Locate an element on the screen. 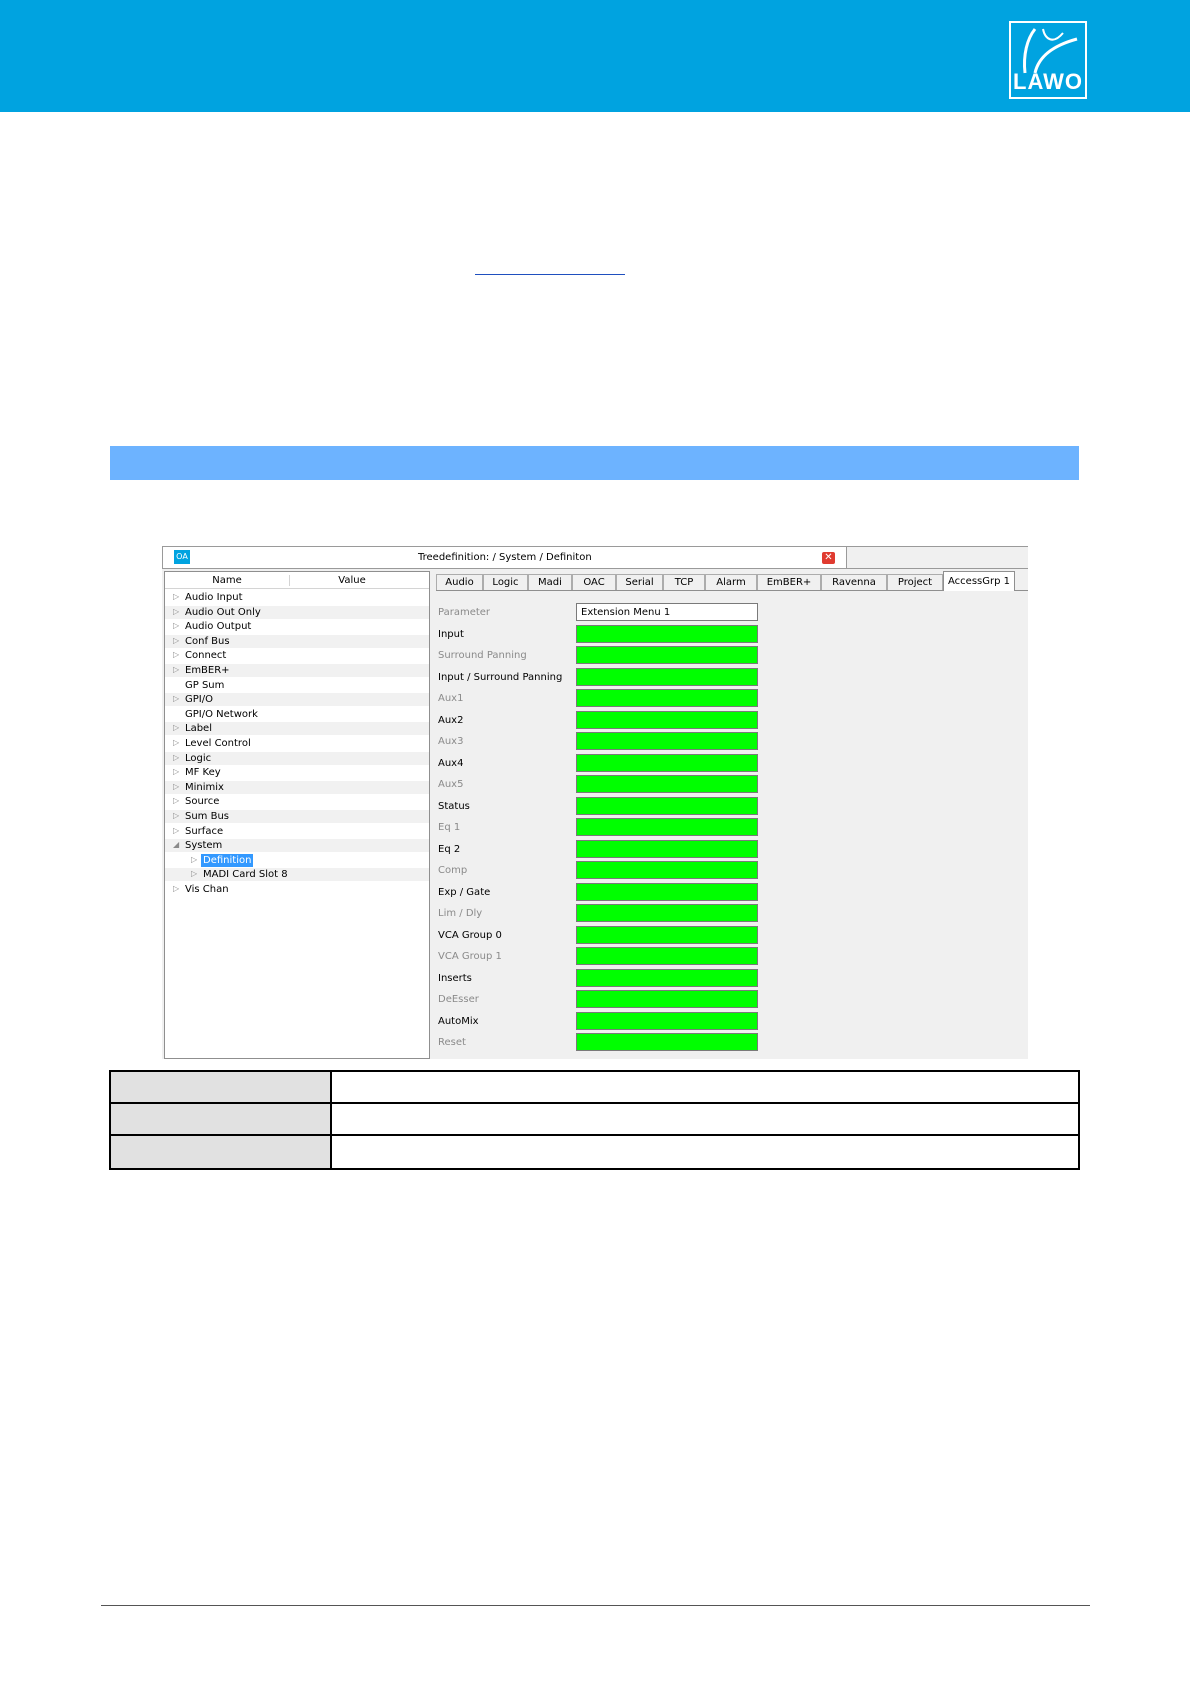  tree-item-label: Audio Input is located at coordinates (214, 597).